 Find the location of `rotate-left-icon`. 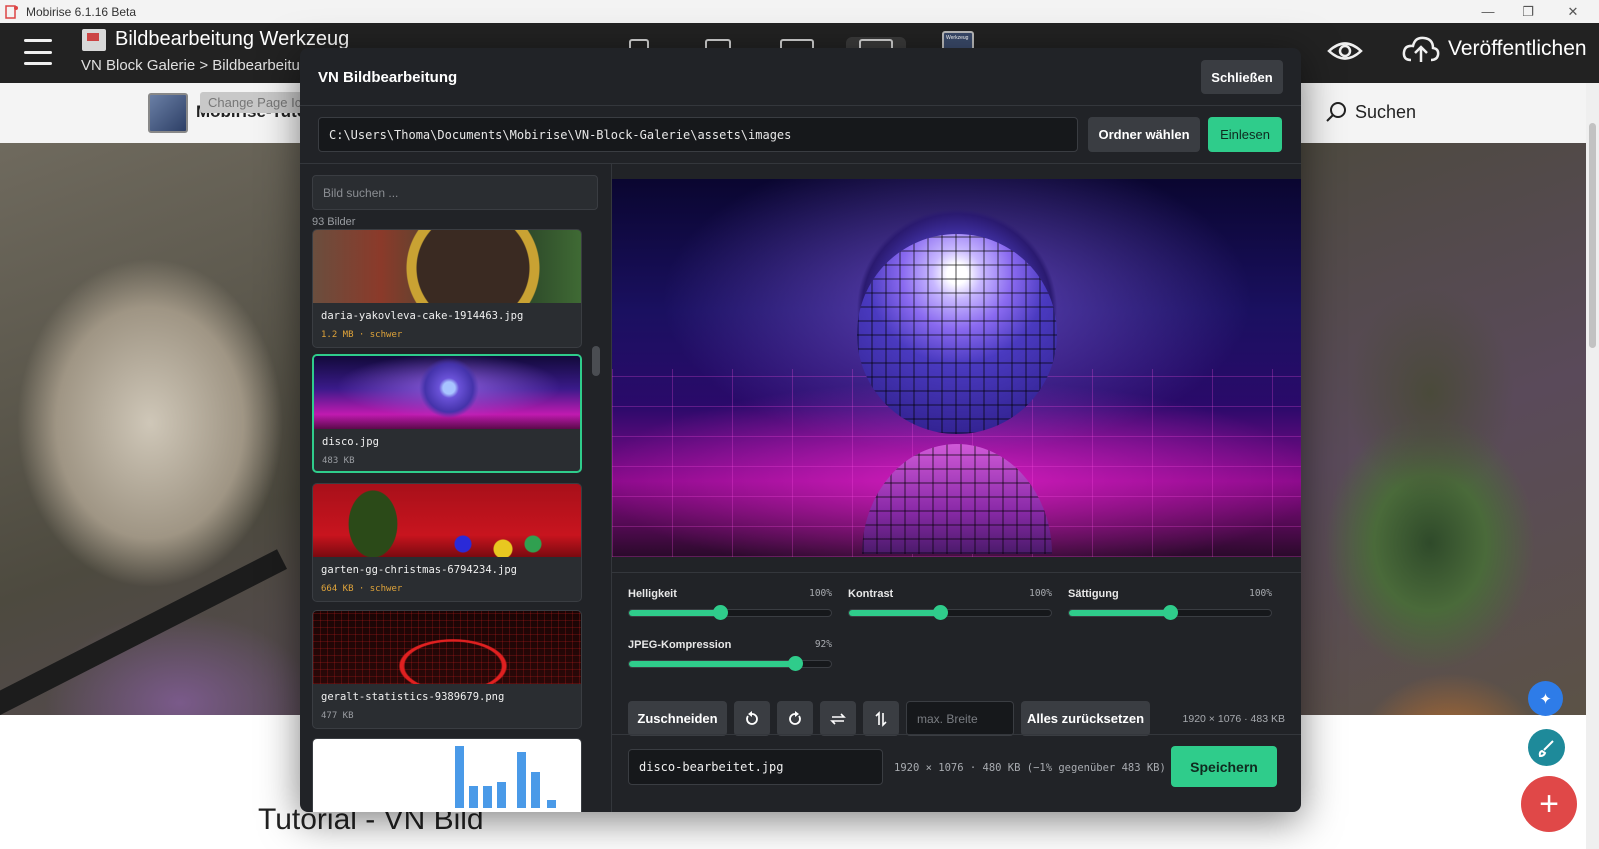

rotate-left-icon is located at coordinates (752, 717).